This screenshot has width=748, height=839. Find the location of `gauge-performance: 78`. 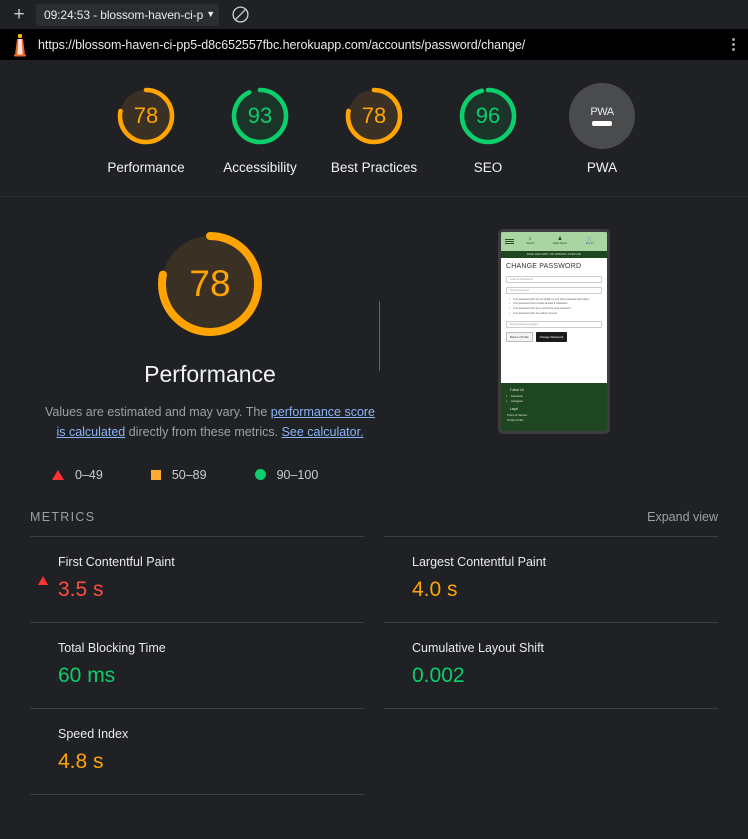

gauge-performance: 78 is located at coordinates (146, 116).